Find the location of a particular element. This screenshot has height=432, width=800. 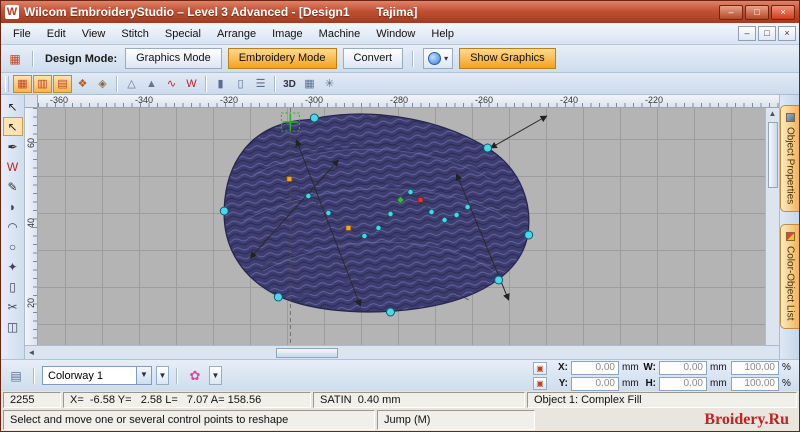

menu-item-arrange: Arrange is located at coordinates (236, 34).